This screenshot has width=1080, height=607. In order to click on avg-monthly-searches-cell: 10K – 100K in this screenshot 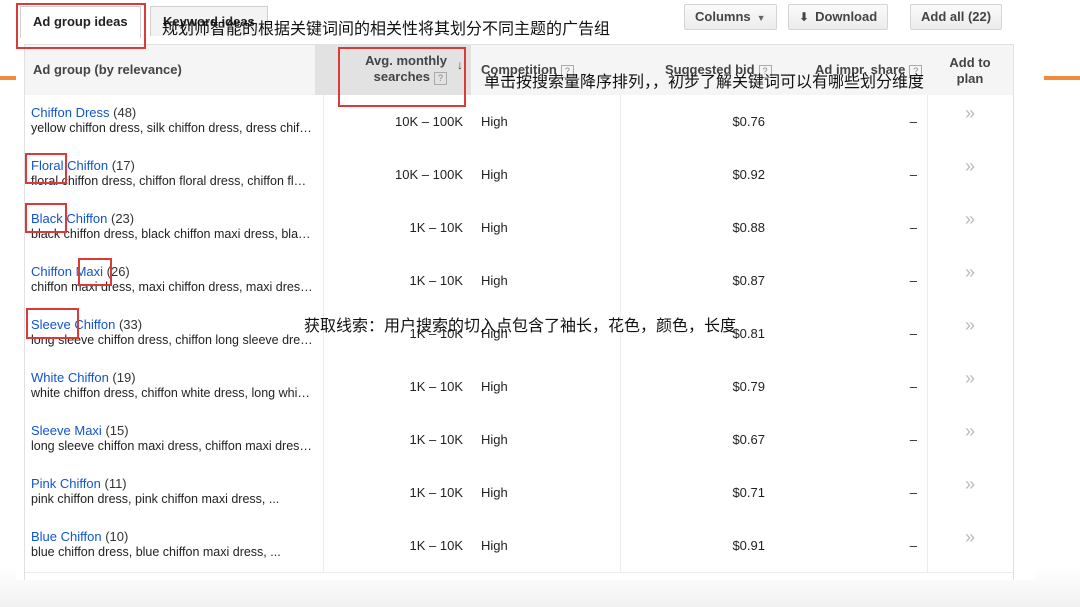, I will do `click(429, 174)`.